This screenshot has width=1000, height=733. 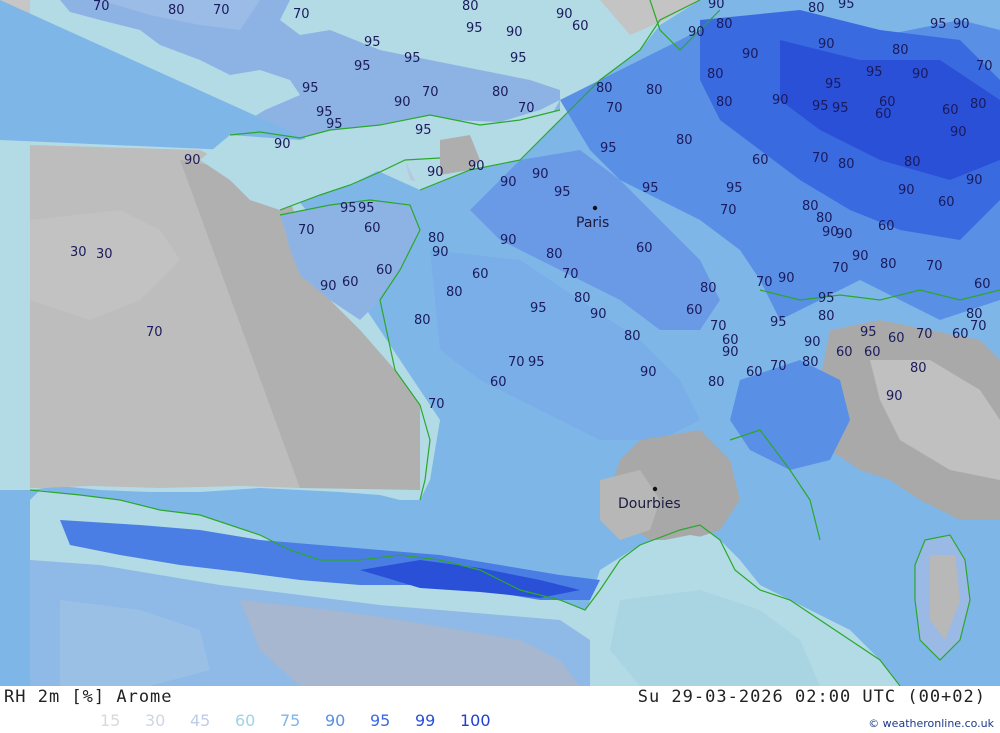 I want to click on legend-level-45: 45, so click(x=200, y=720).